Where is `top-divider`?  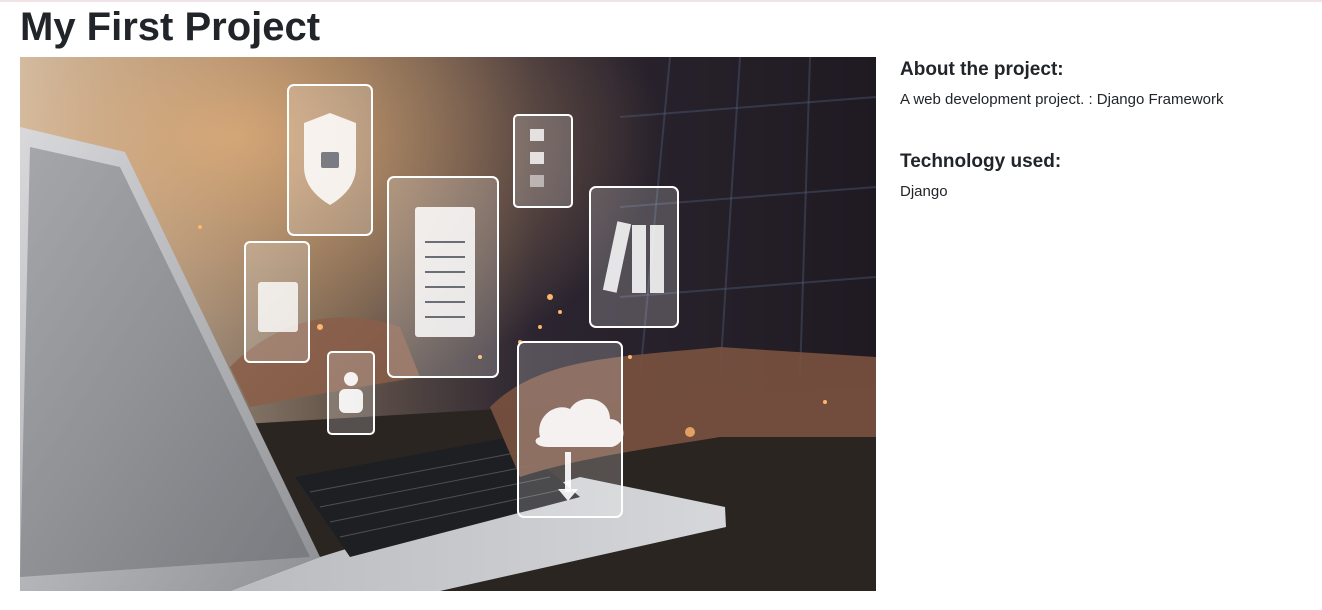
top-divider is located at coordinates (661, 1).